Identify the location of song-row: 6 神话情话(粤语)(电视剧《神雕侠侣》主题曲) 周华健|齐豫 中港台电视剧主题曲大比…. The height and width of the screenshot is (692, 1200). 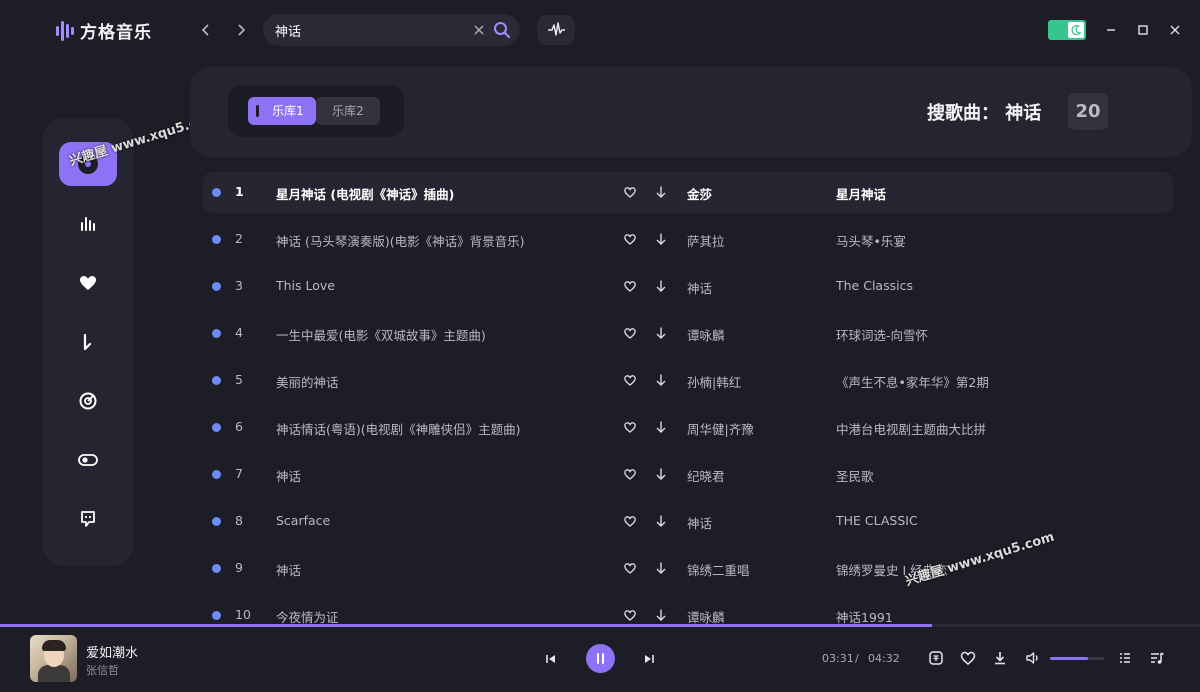
(688, 427).